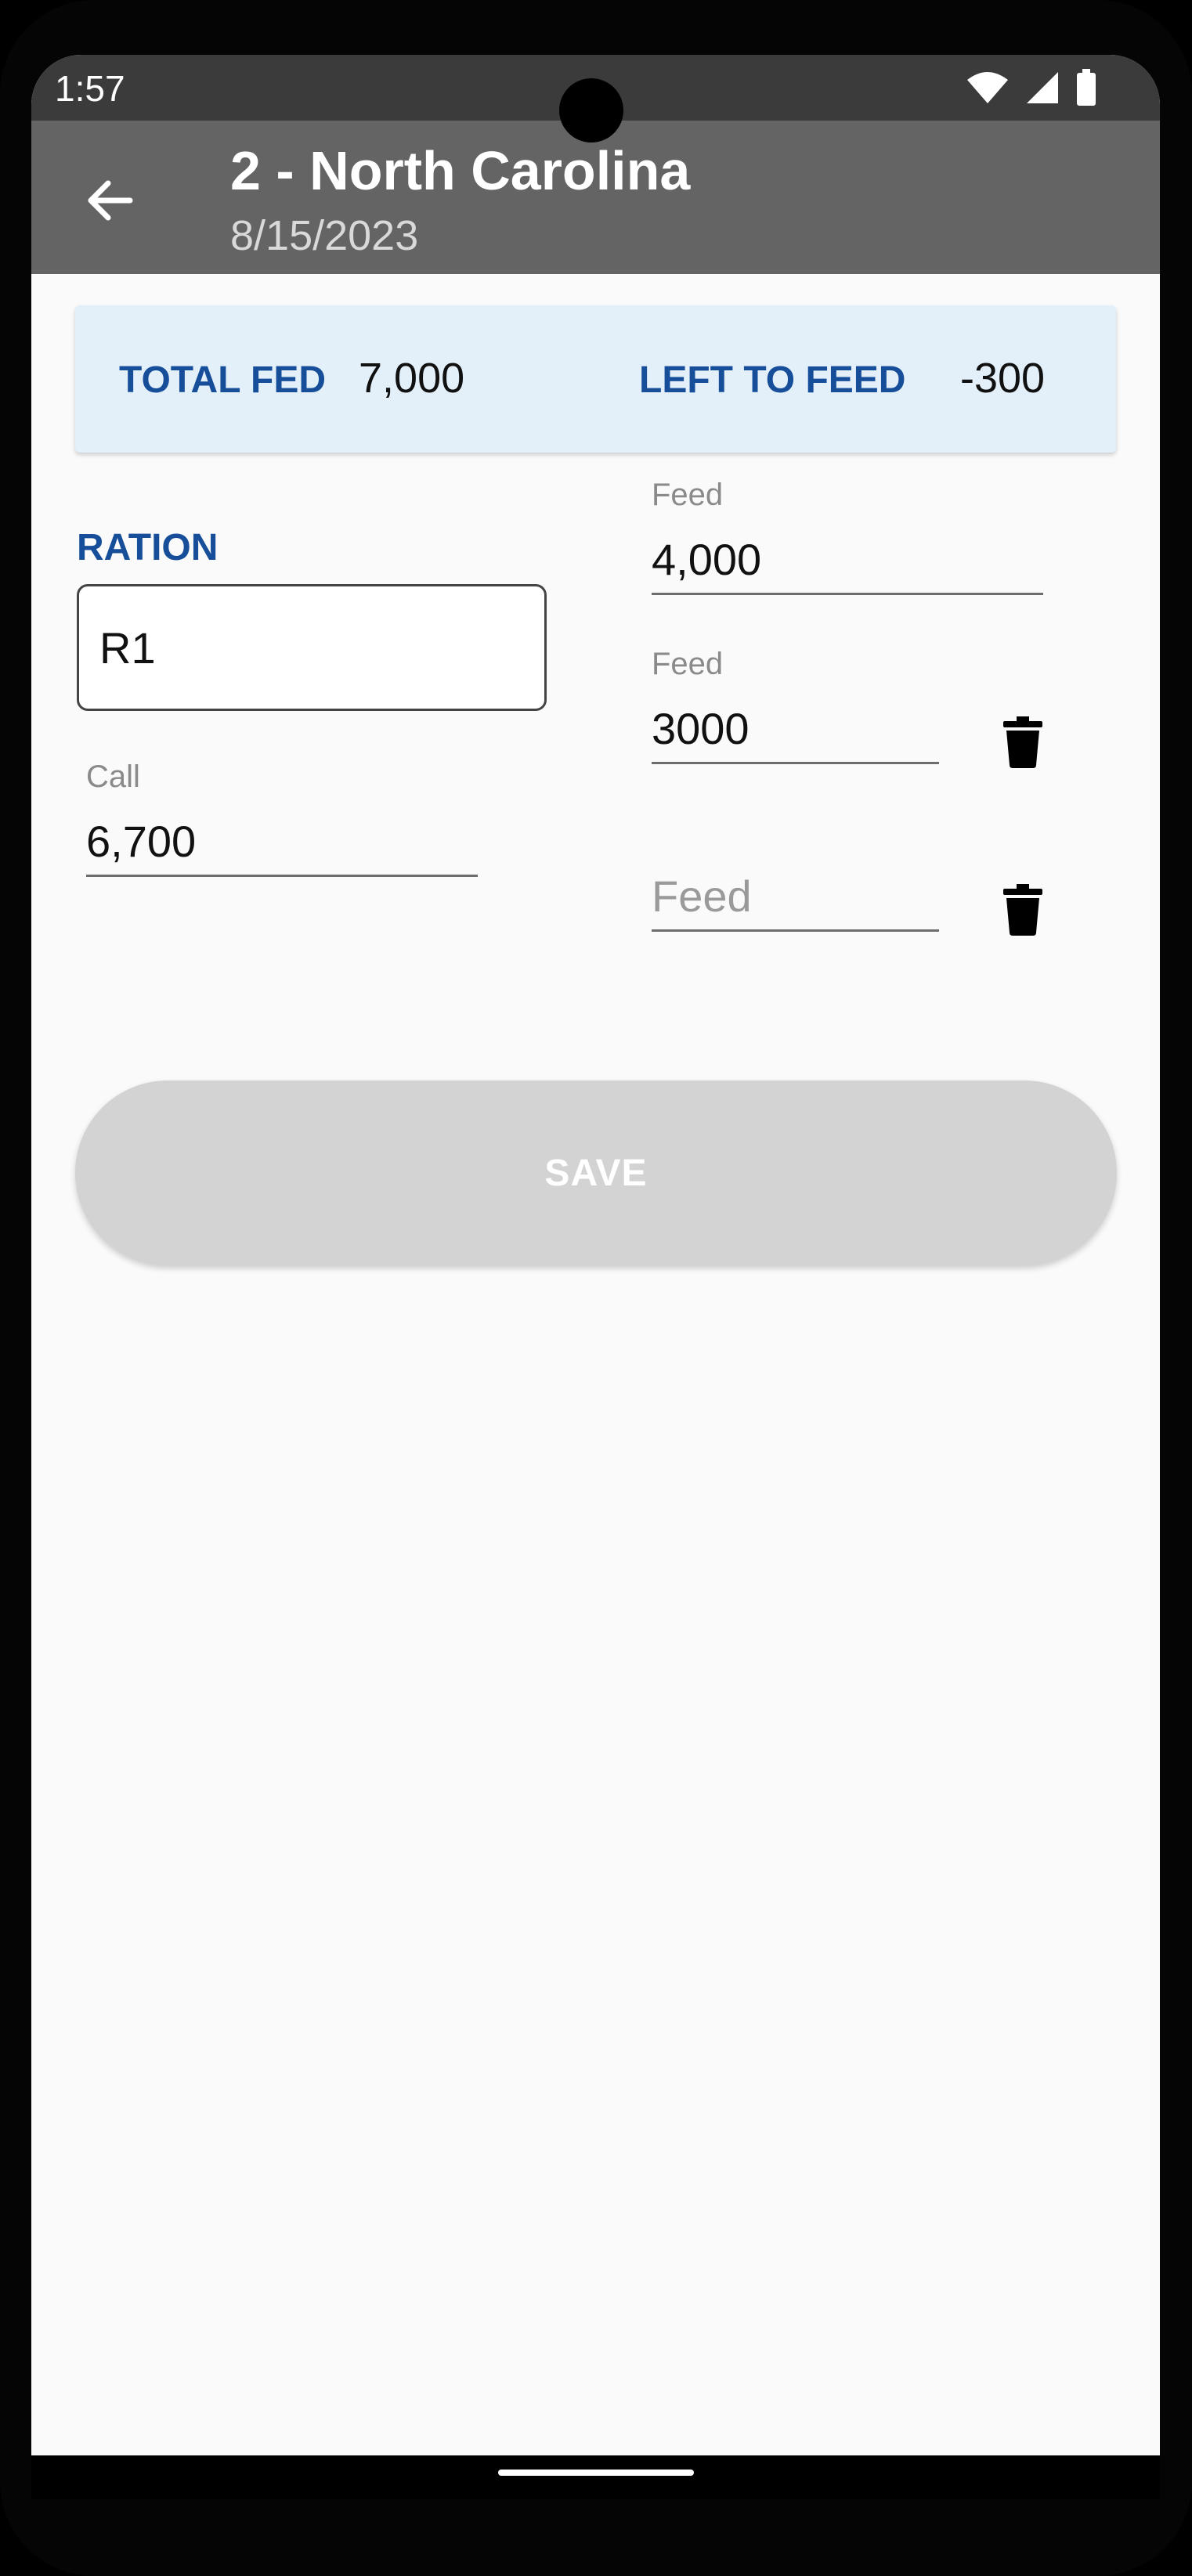 The width and height of the screenshot is (1192, 2576). I want to click on feed-1-input, so click(847, 564).